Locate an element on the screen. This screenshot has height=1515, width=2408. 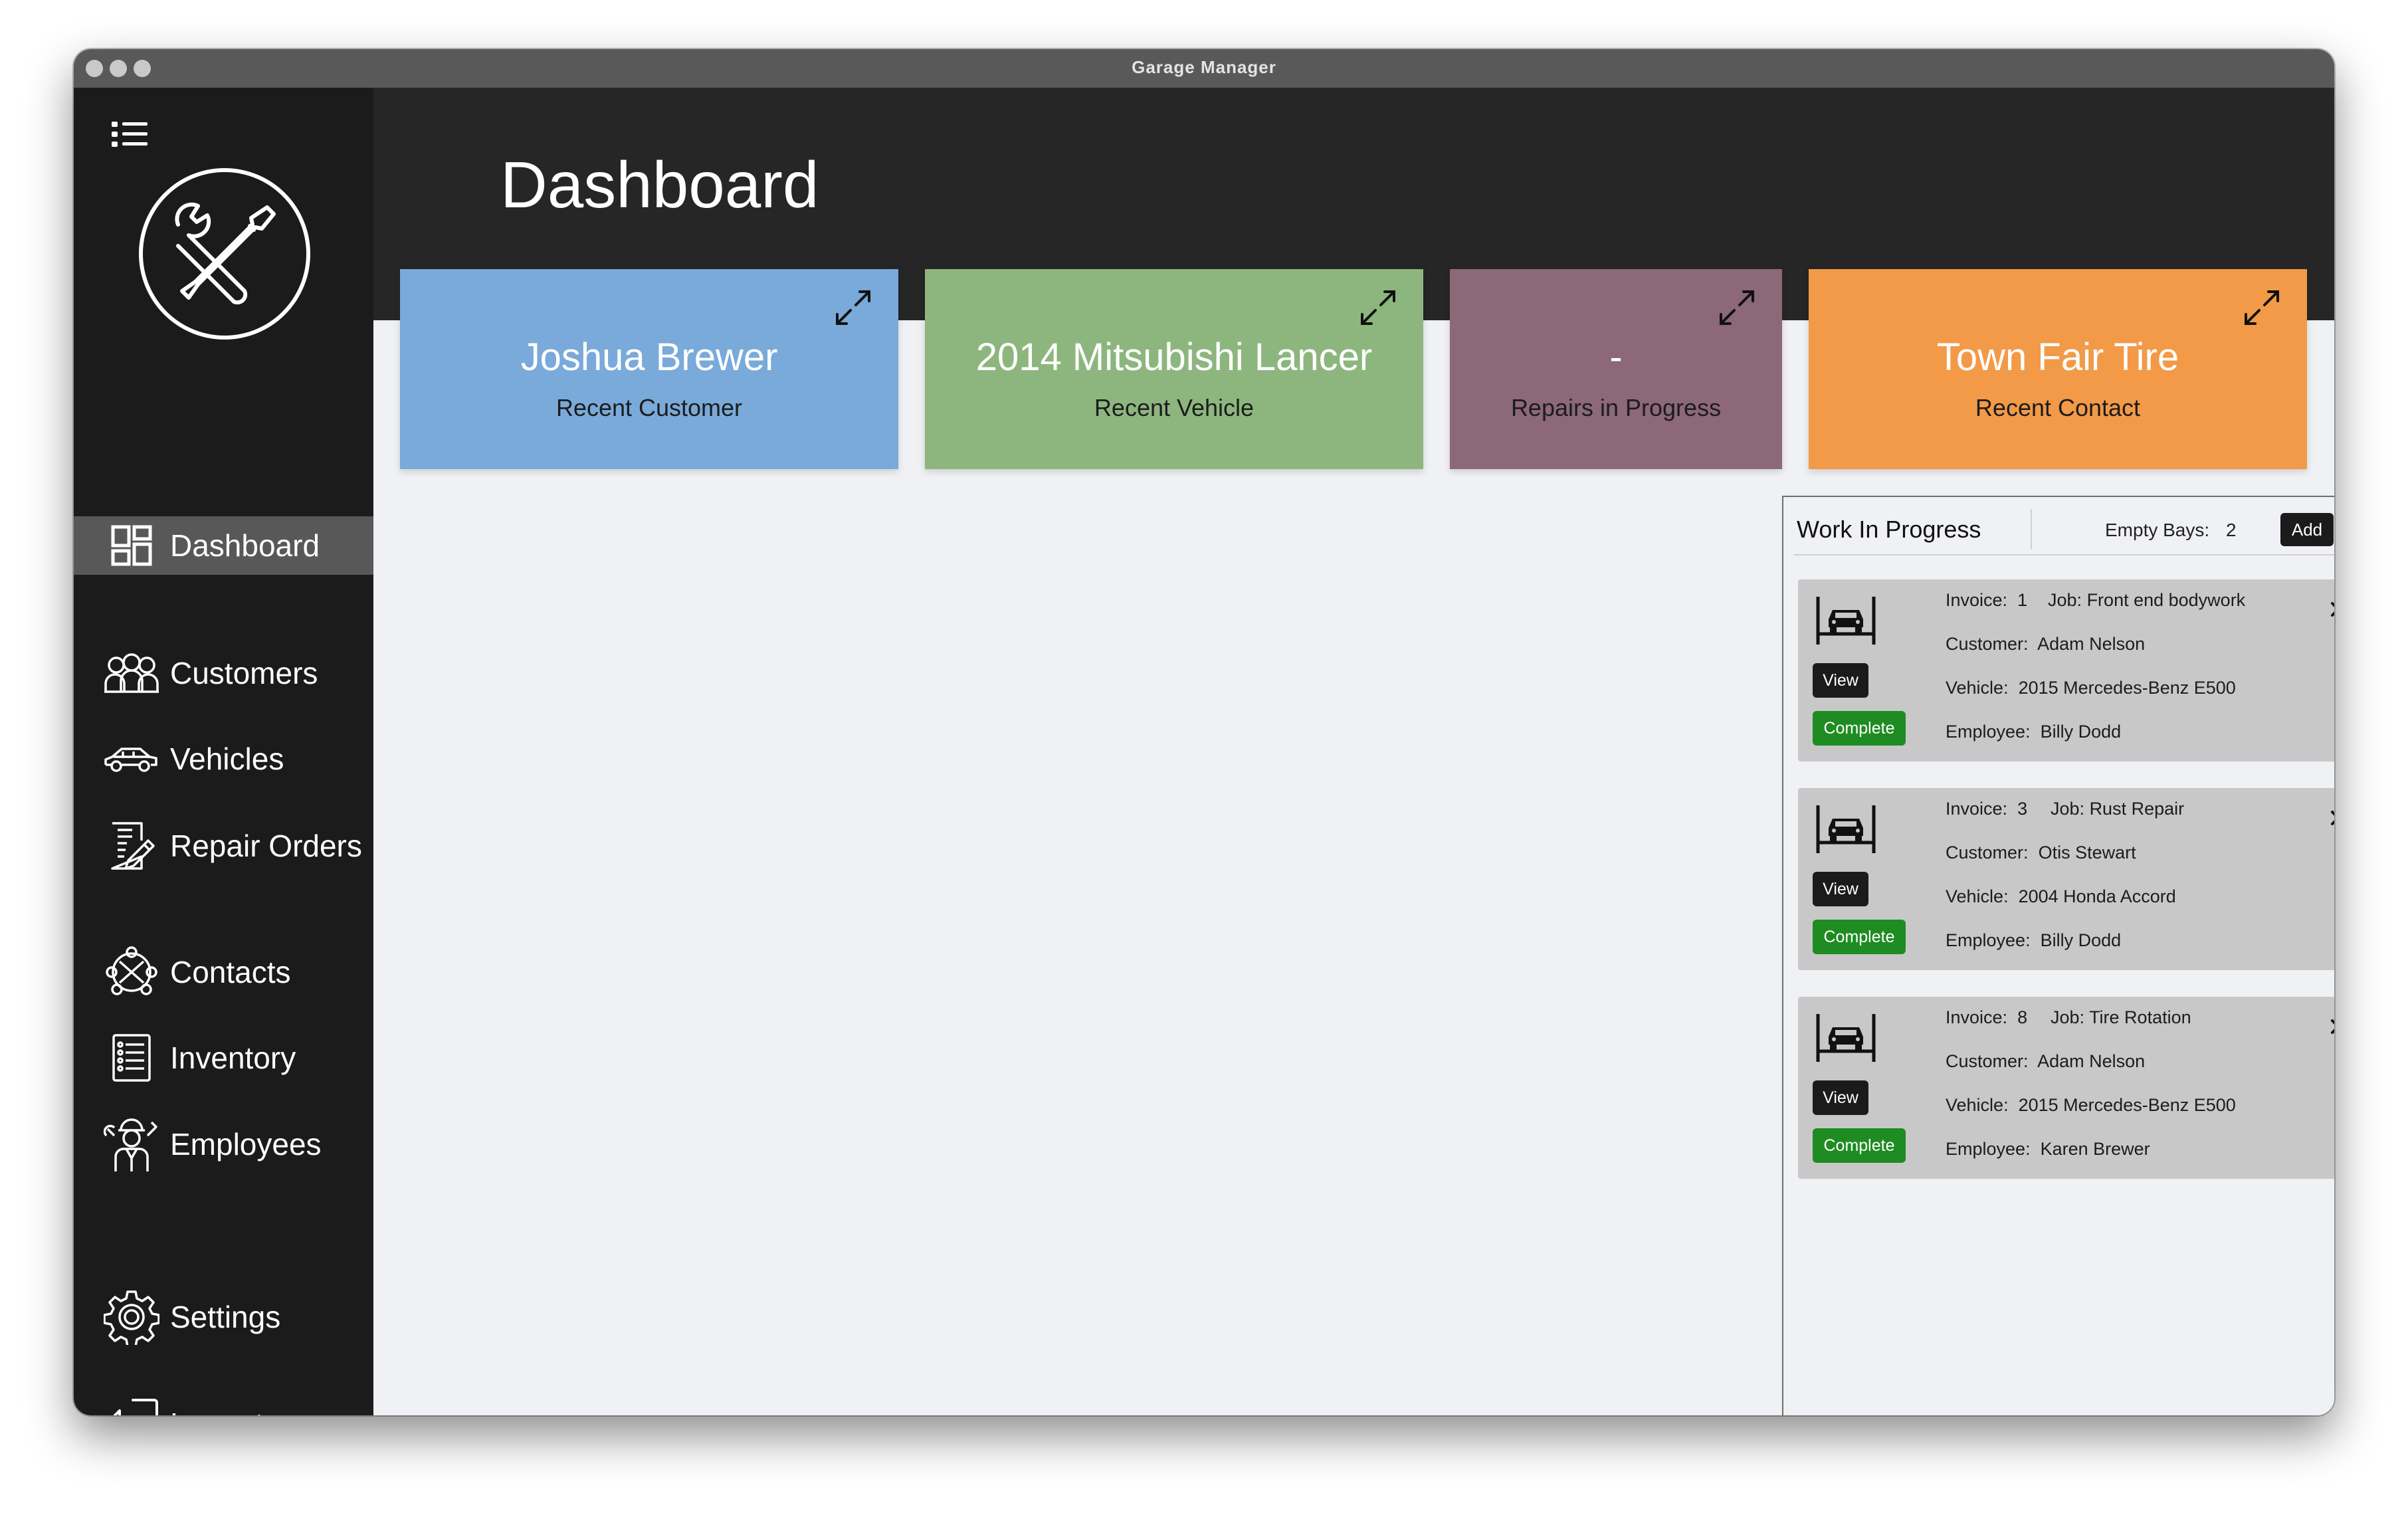
tools-logo-icon is located at coordinates (224, 254).